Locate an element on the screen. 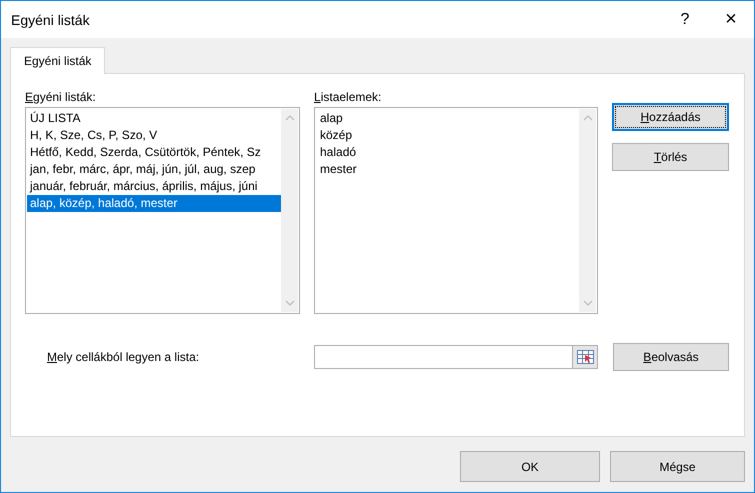 Image resolution: width=755 pixels, height=493 pixels. entry-text: mester is located at coordinates (338, 169).